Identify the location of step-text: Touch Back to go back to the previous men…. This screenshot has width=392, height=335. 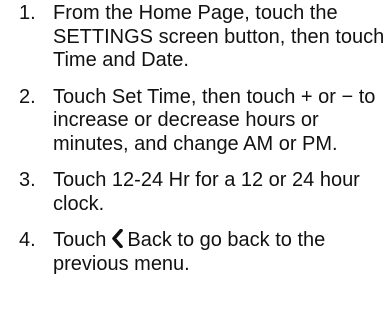
(219, 252).